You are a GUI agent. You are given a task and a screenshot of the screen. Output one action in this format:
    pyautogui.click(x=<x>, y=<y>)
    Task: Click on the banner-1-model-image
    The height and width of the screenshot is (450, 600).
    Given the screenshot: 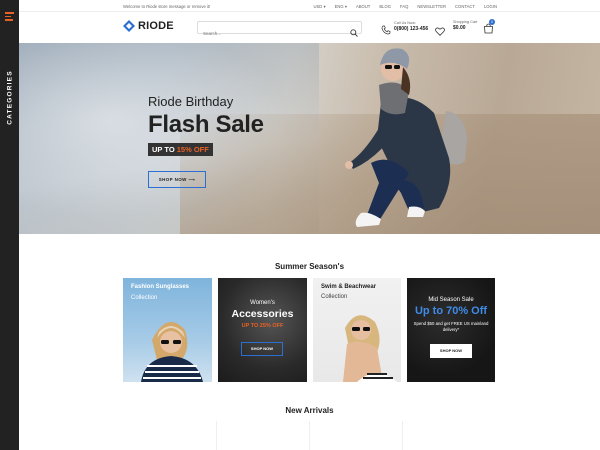 What is the action you would take?
    pyautogui.click(x=172, y=352)
    